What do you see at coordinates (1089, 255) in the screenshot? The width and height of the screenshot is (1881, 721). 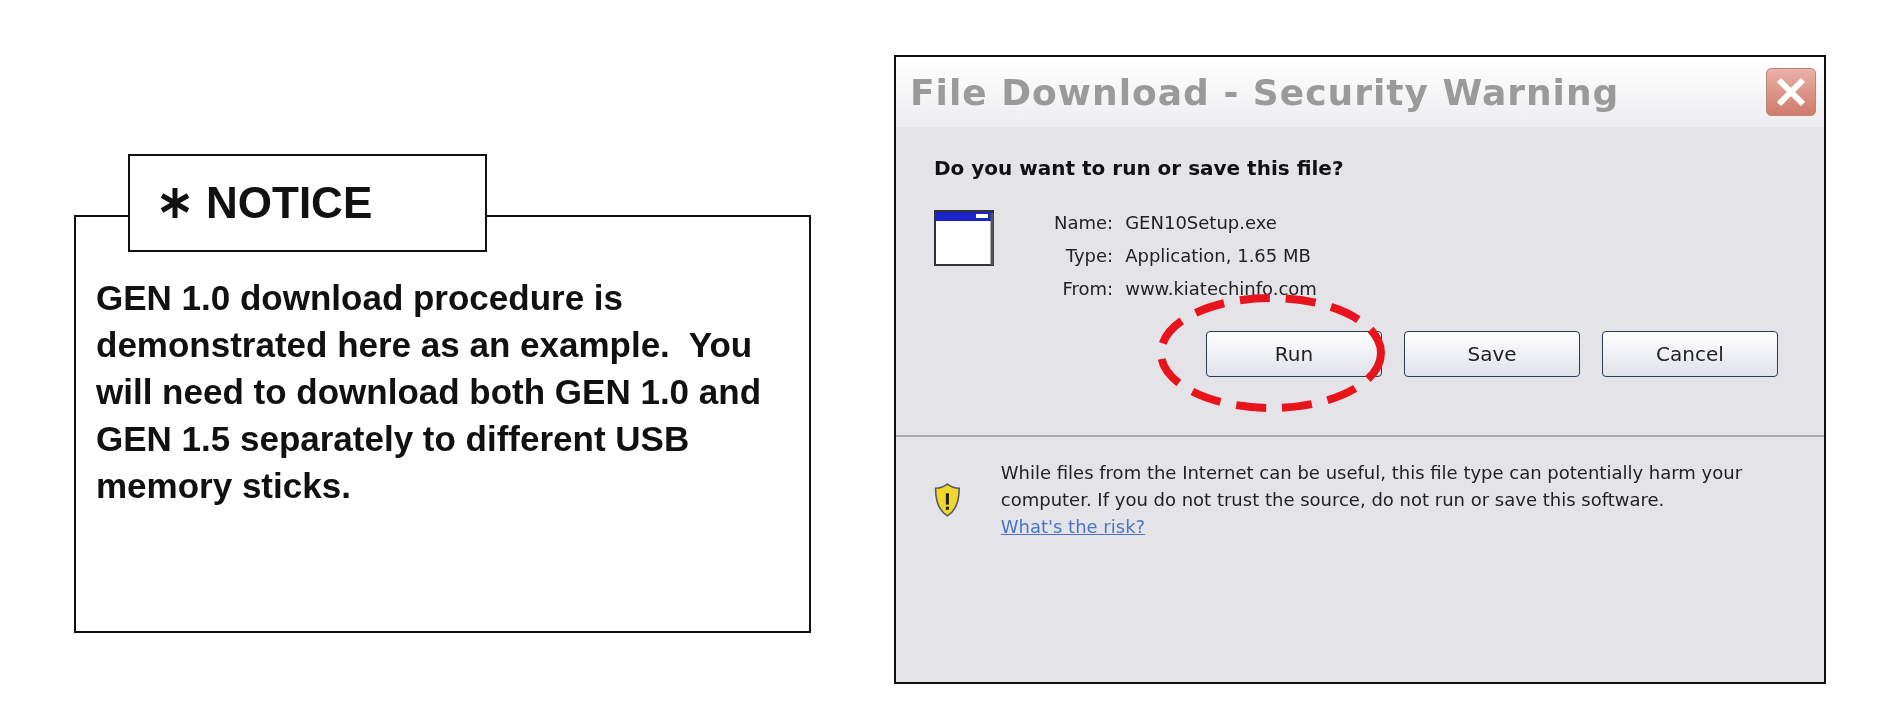 I see `field-label: Type:` at bounding box center [1089, 255].